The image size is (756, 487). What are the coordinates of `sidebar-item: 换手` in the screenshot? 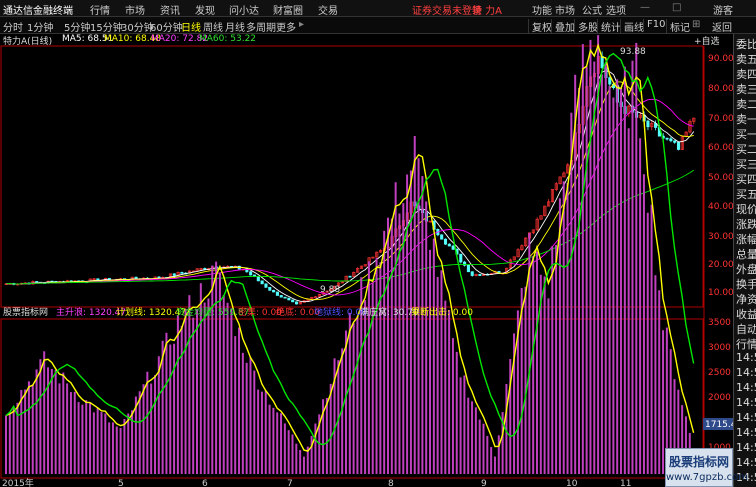 It's located at (746, 284).